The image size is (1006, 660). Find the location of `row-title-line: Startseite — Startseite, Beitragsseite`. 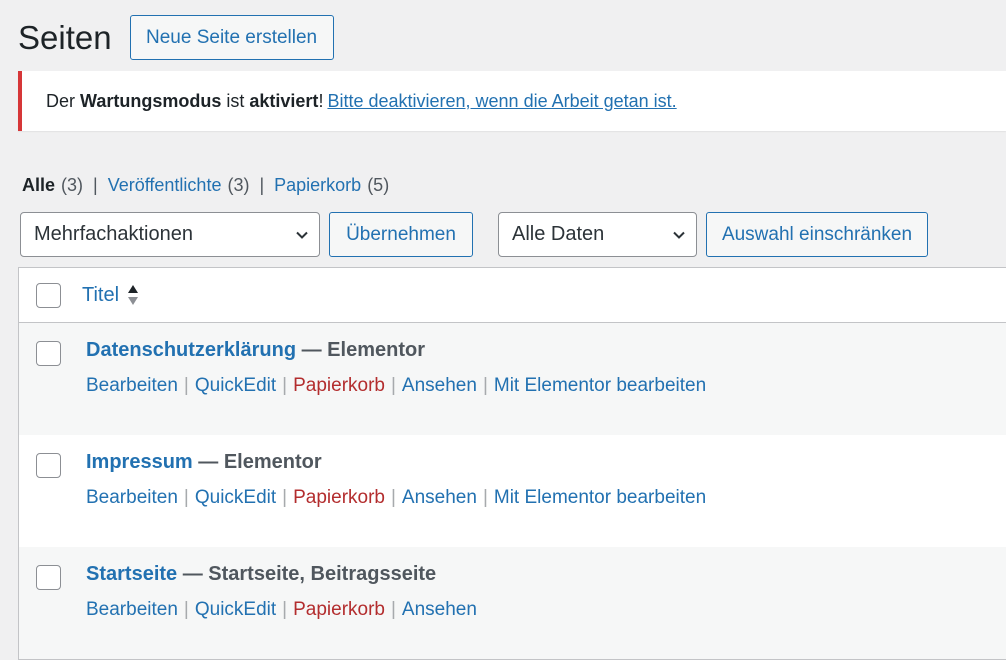

row-title-line: Startseite — Startseite, Beitragsseite is located at coordinates (261, 574).